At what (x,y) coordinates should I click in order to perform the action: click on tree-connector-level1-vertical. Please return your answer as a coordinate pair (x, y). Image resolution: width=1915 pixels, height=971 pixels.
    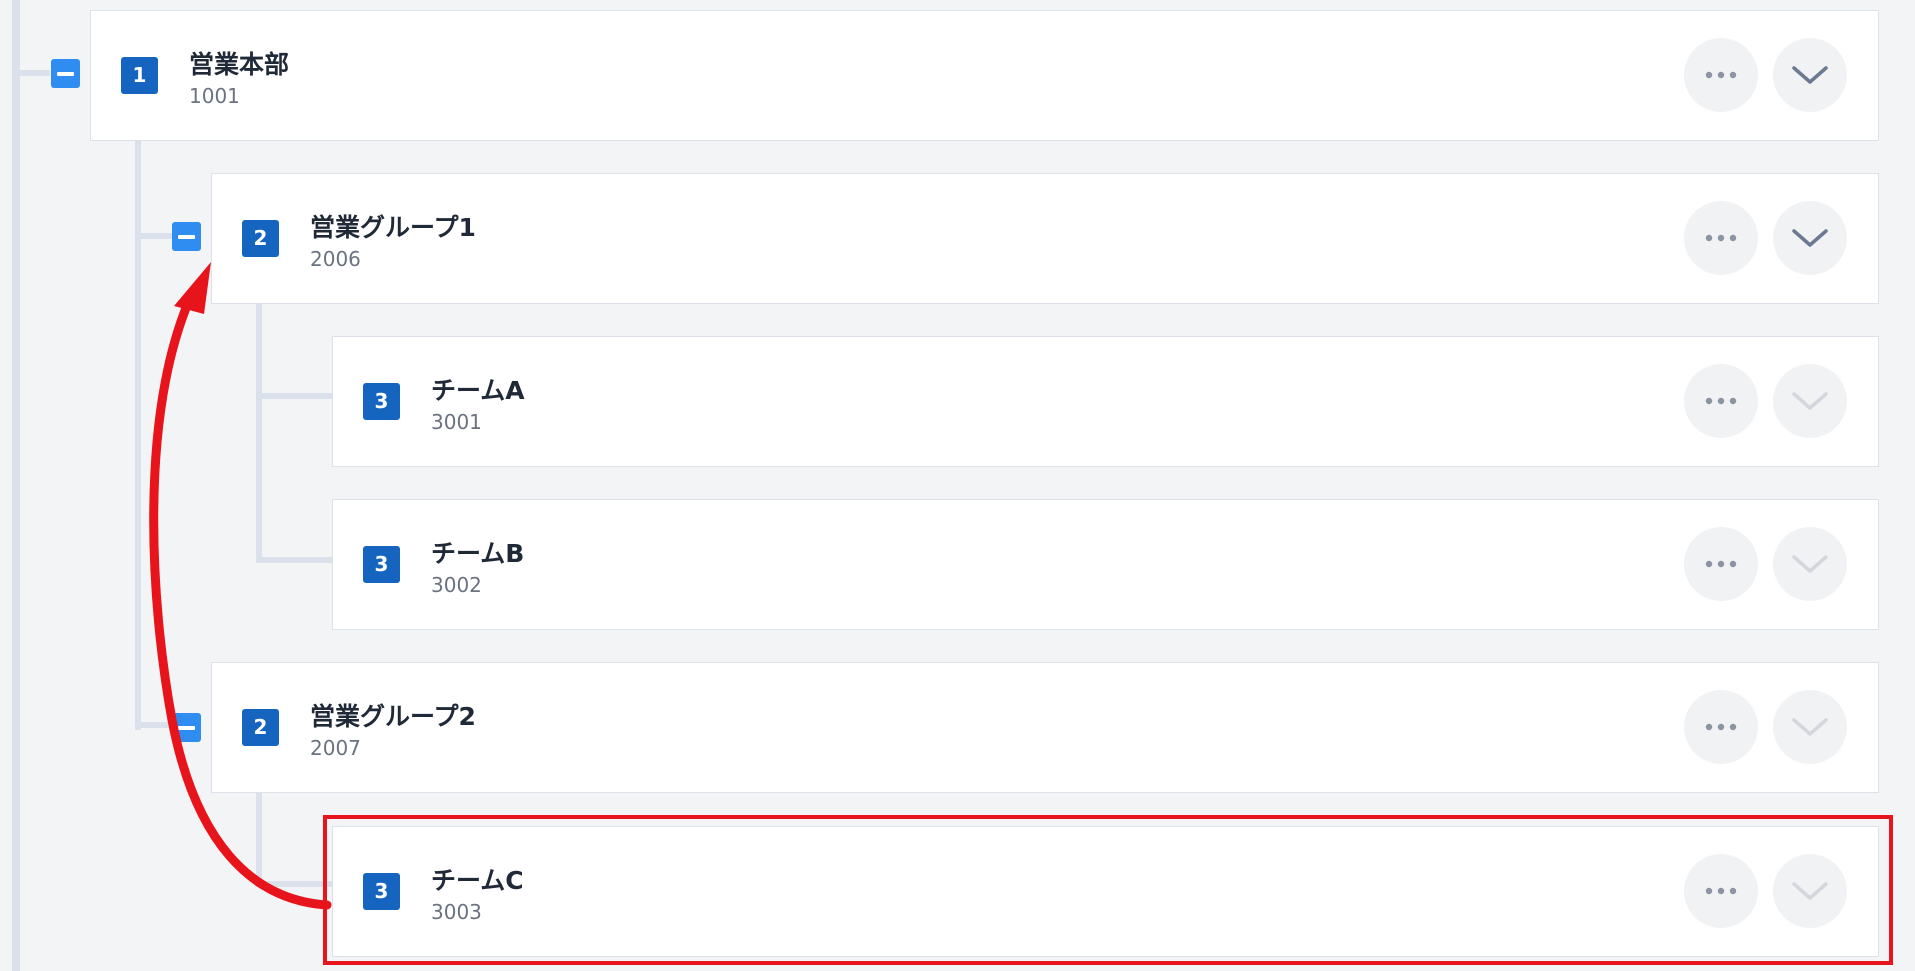
    Looking at the image, I should click on (138, 435).